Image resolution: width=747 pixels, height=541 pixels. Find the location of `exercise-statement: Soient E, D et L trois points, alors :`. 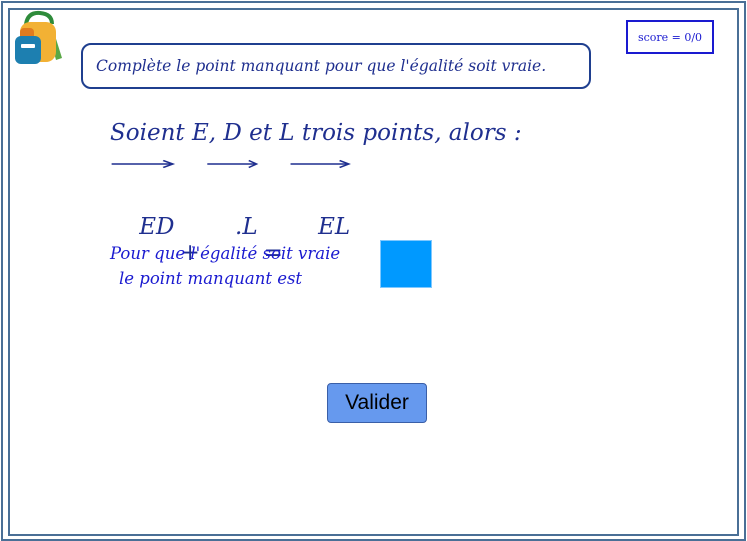

exercise-statement: Soient E, D et L trois points, alors : is located at coordinates (316, 133).